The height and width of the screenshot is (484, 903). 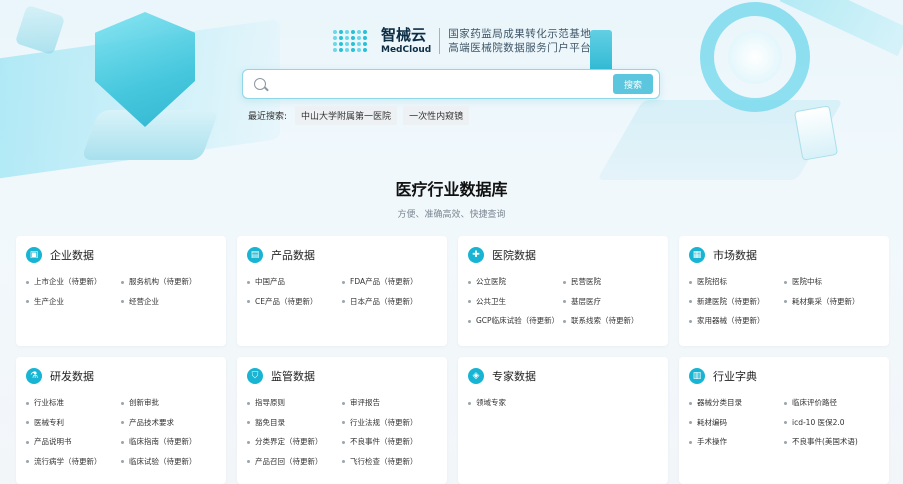 I want to click on card-header: ◈ 专家数据, so click(x=563, y=372).